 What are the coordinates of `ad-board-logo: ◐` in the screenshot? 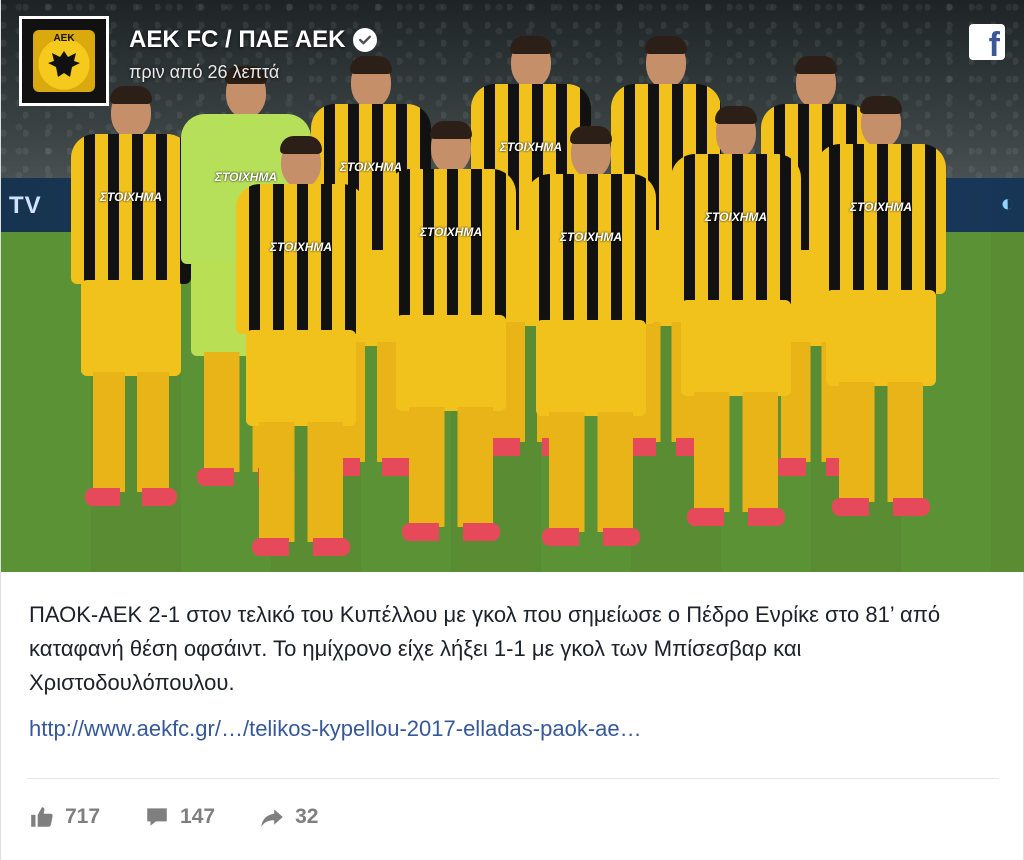 It's located at (1008, 203).